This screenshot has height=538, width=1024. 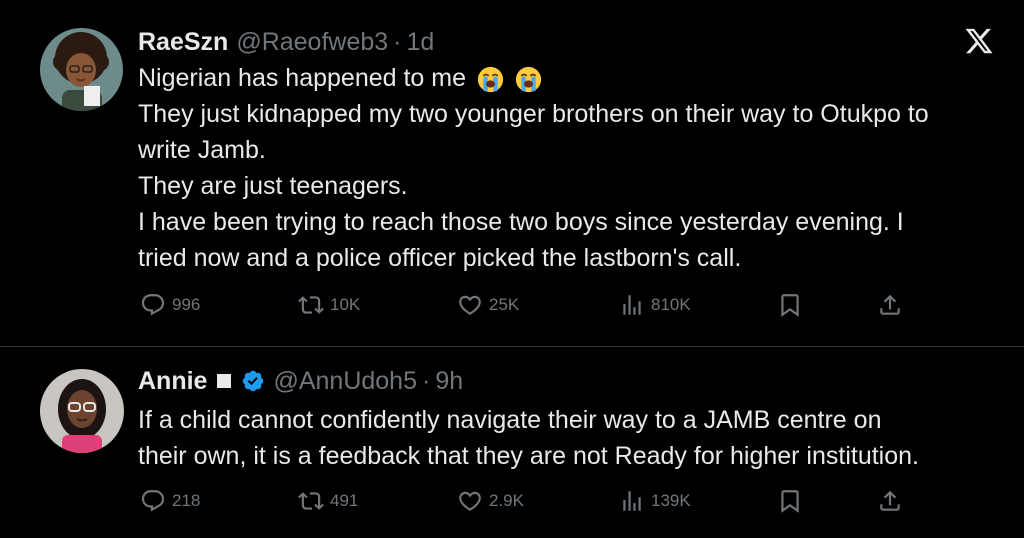 What do you see at coordinates (488, 305) in the screenshot?
I see `like-button: 25K` at bounding box center [488, 305].